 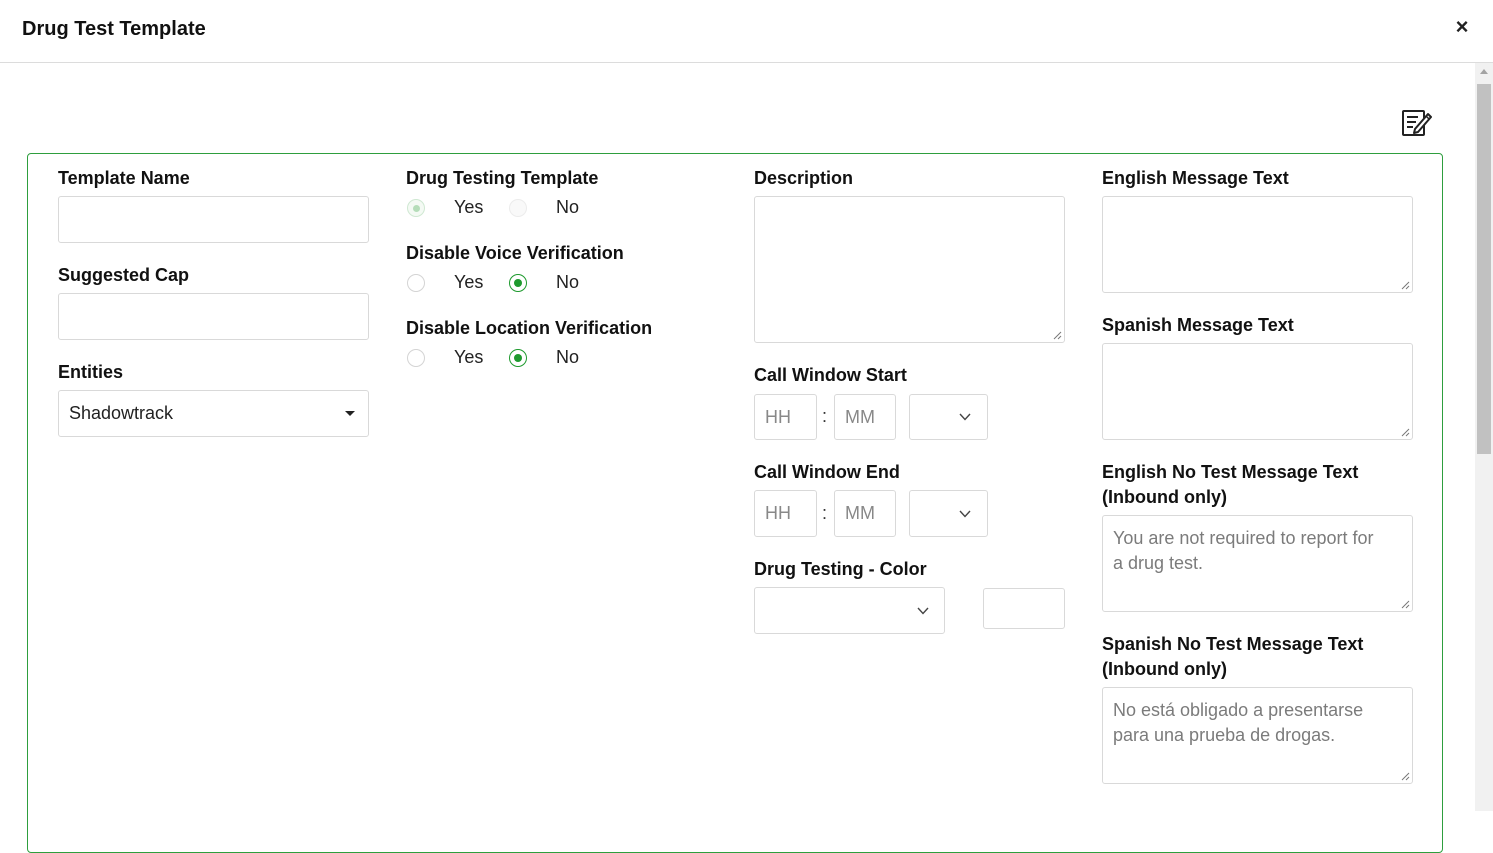 I want to click on close-button: ×, so click(x=1462, y=27).